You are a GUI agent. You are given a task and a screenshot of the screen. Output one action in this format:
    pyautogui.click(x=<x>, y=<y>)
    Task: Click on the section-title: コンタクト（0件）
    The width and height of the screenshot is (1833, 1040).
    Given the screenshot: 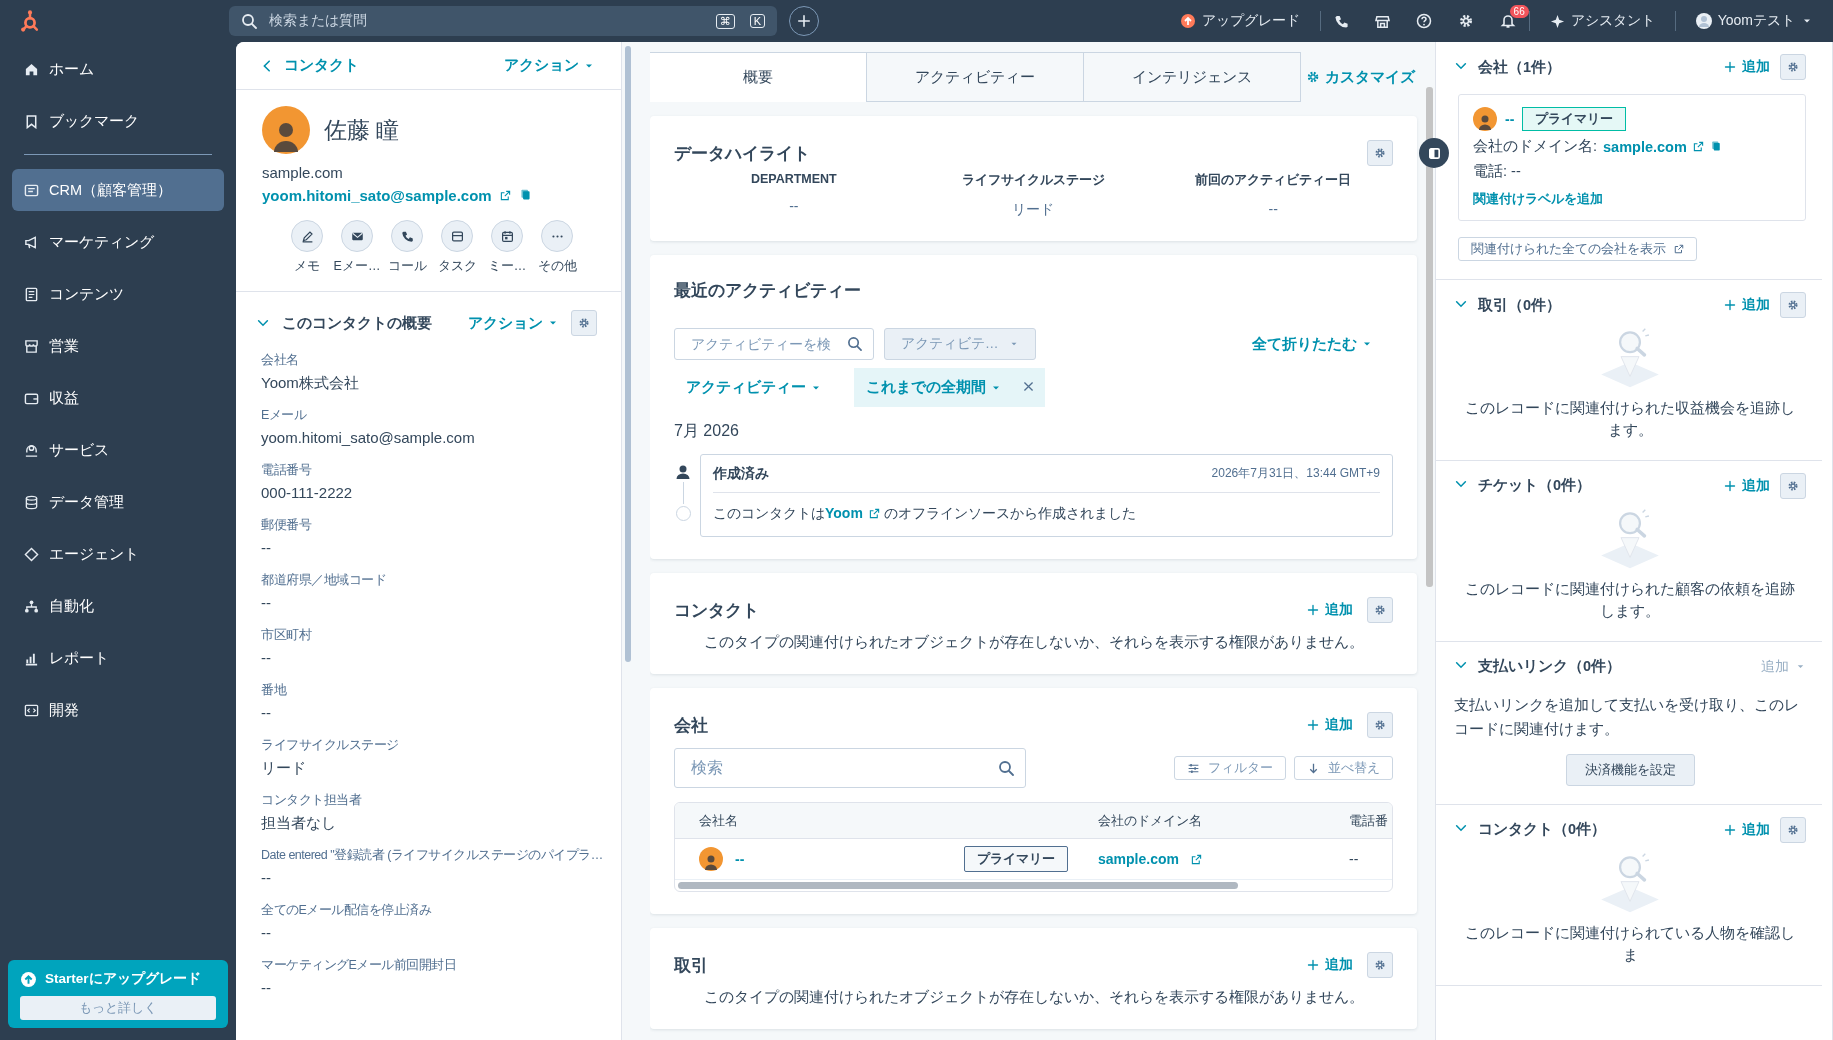 What is the action you would take?
    pyautogui.click(x=1542, y=830)
    